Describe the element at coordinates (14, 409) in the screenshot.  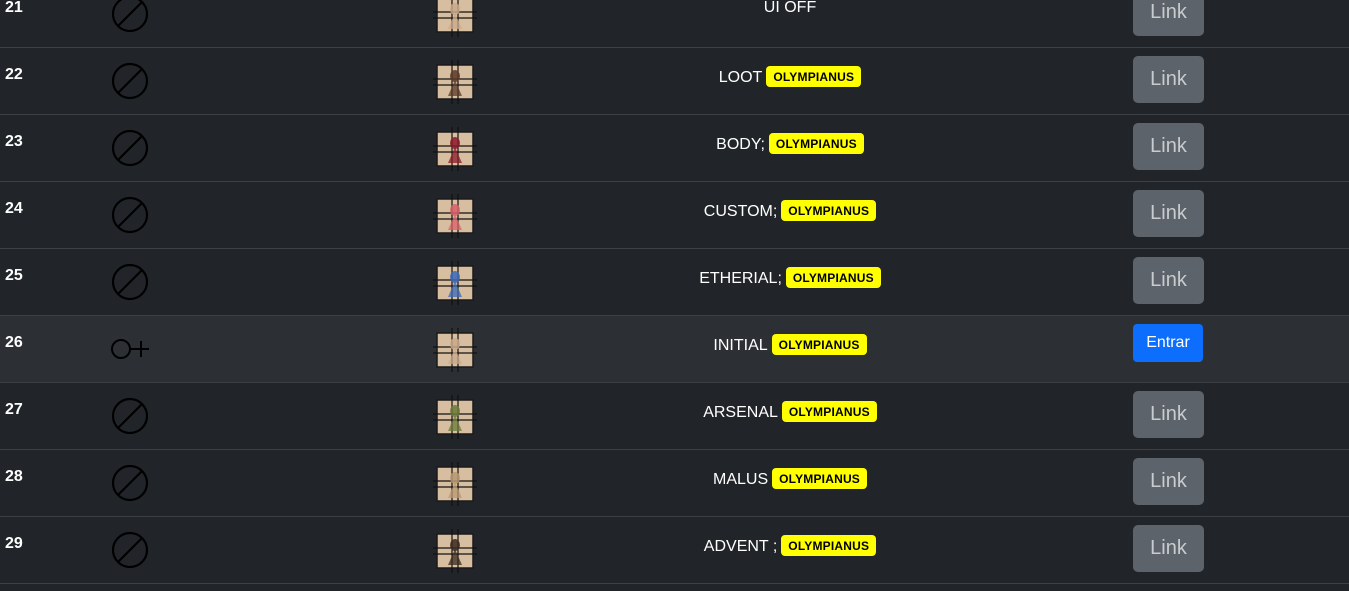
I see `row-number: 27` at that location.